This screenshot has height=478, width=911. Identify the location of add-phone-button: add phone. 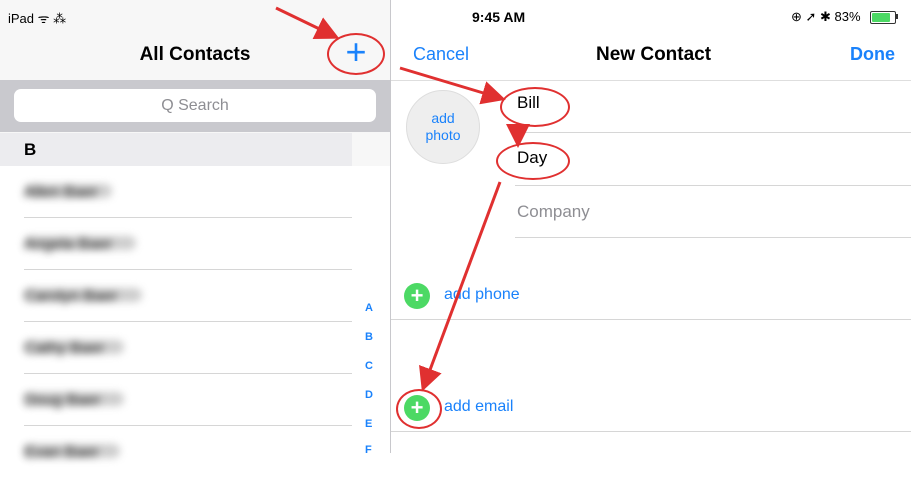
(482, 295).